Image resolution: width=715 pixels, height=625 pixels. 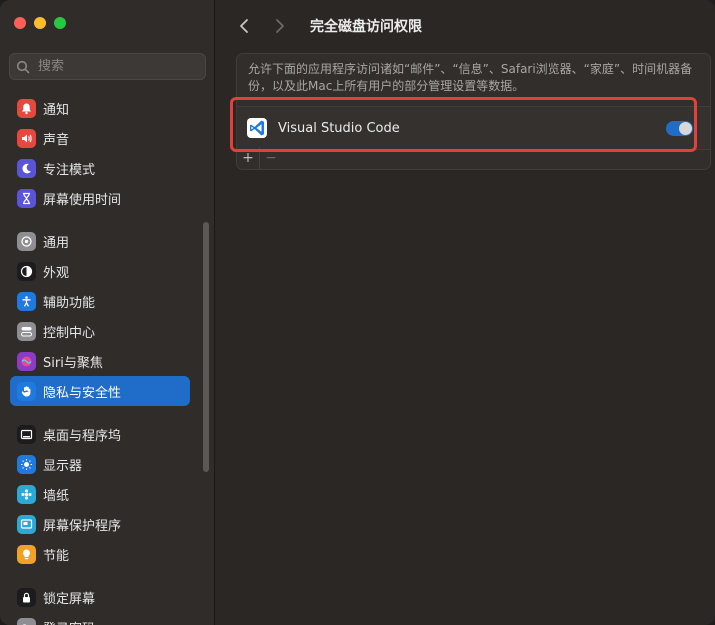 What do you see at coordinates (26, 361) in the screenshot?
I see `siri-icon` at bounding box center [26, 361].